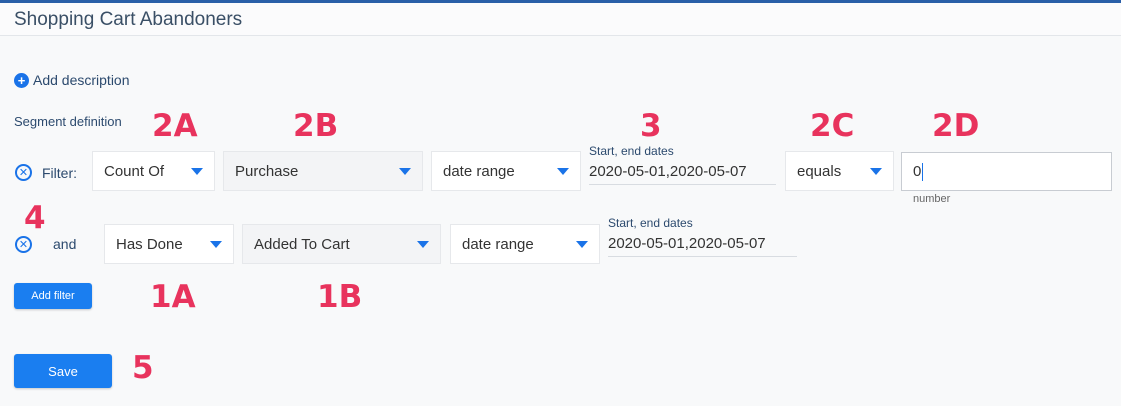  What do you see at coordinates (819, 171) in the screenshot?
I see `operator-value: equals` at bounding box center [819, 171].